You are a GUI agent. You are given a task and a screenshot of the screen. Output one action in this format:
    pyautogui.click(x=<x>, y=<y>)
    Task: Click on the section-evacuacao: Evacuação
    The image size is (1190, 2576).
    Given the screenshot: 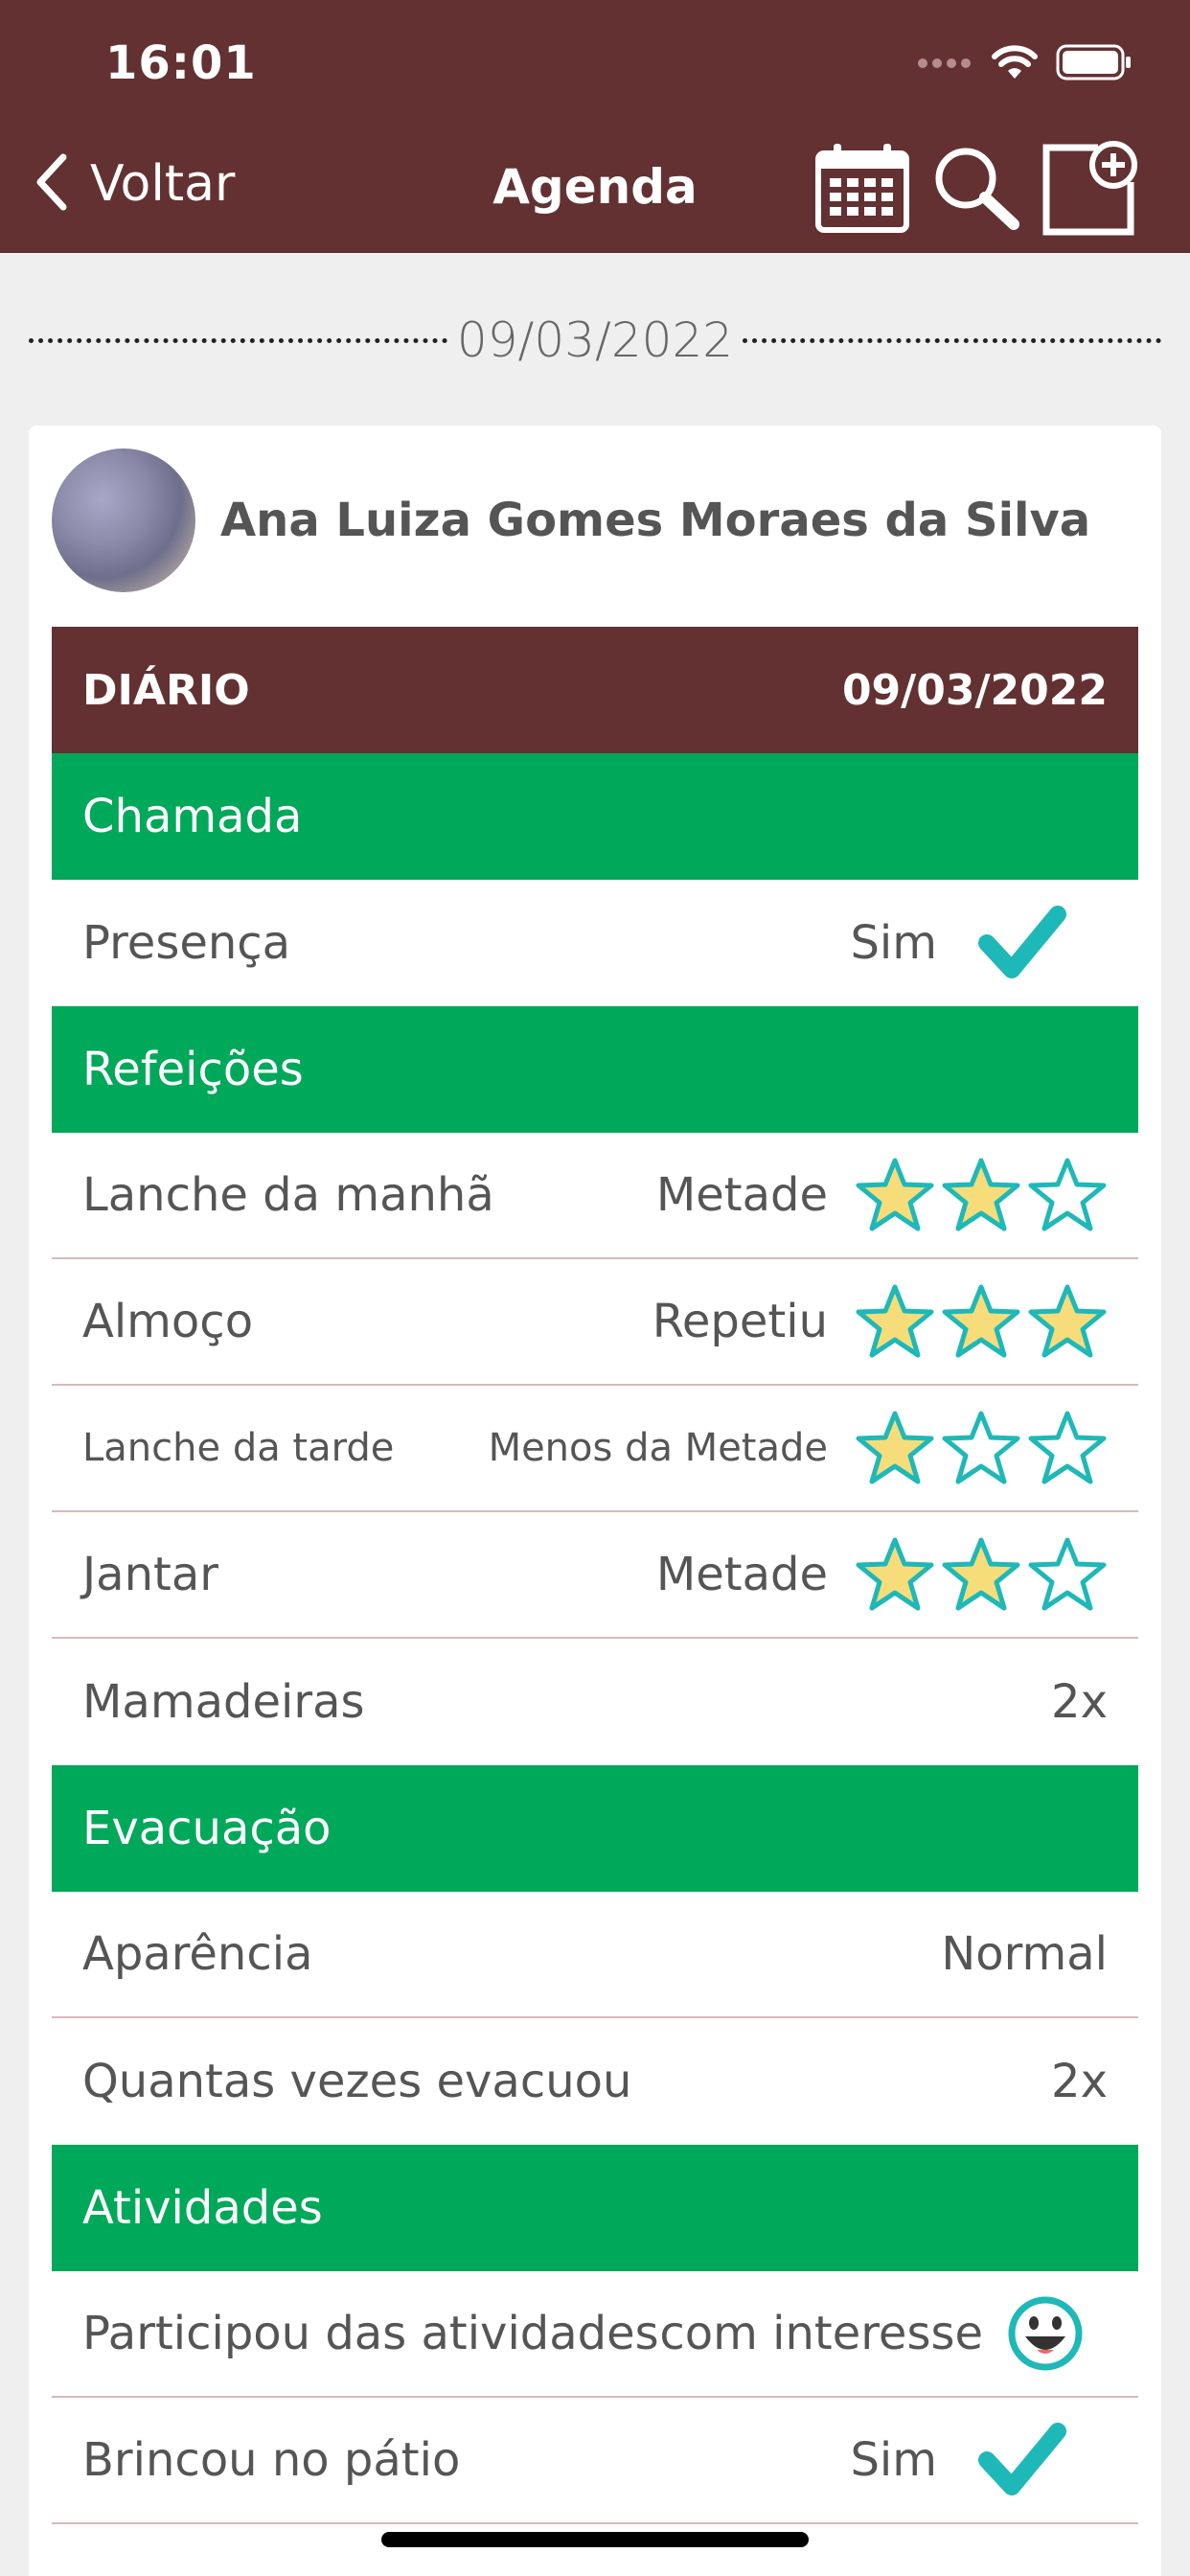 What is the action you would take?
    pyautogui.click(x=595, y=1828)
    